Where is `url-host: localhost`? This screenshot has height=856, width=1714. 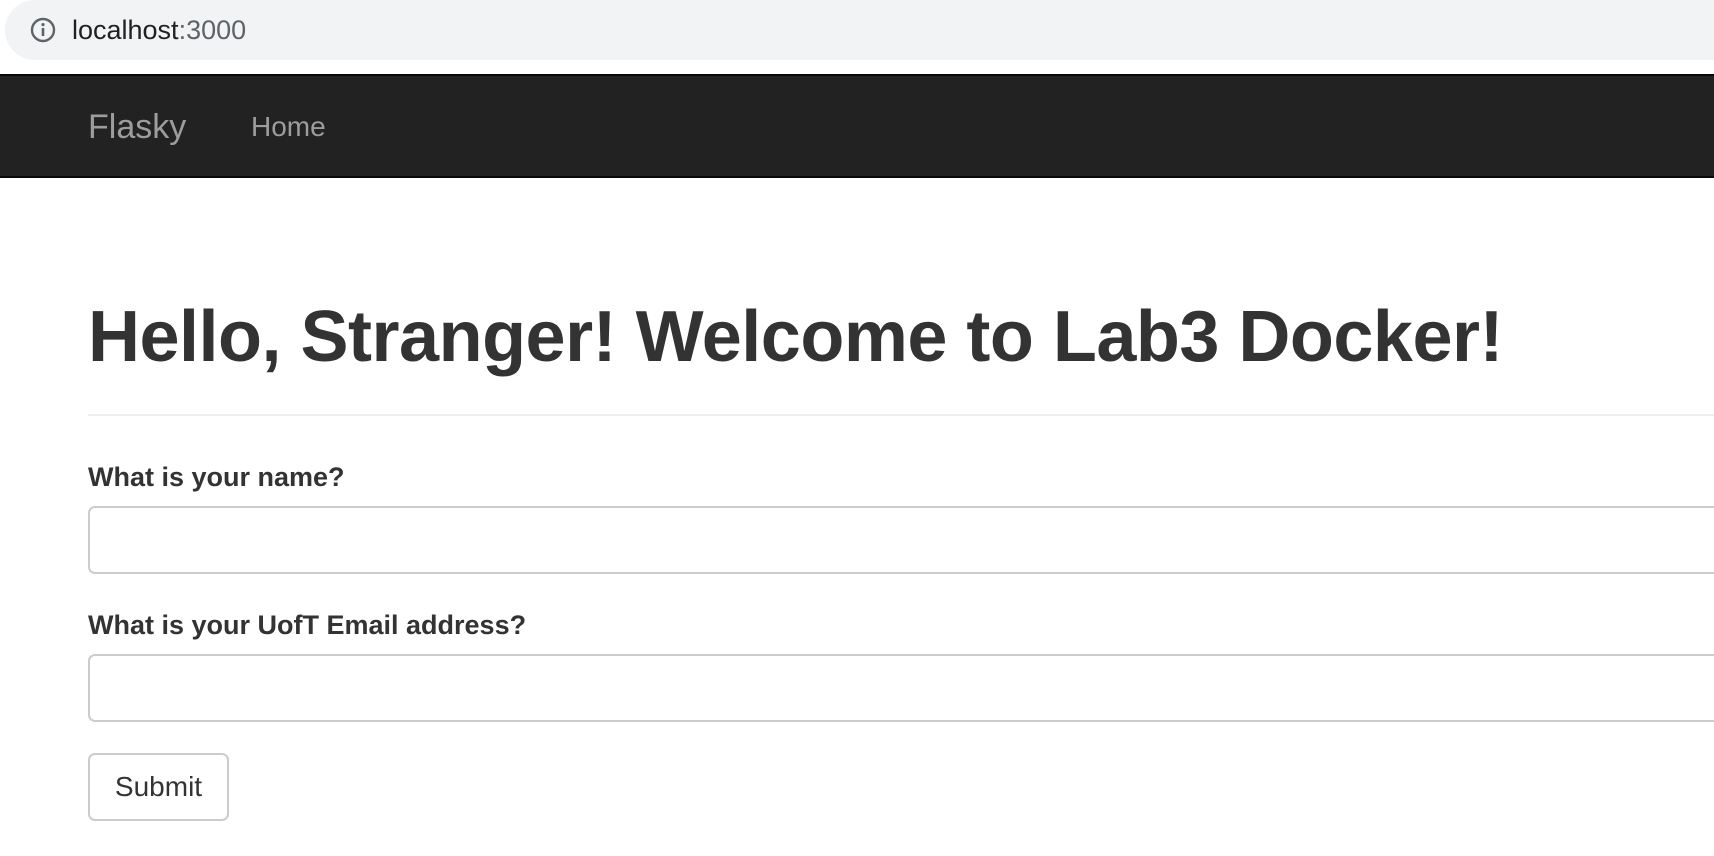
url-host: localhost is located at coordinates (125, 30).